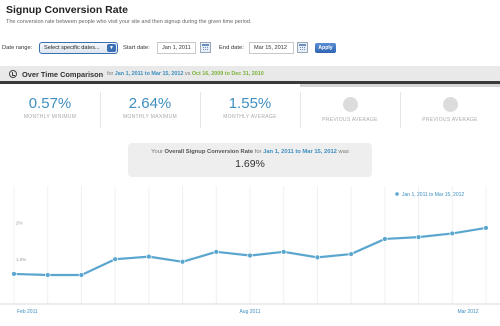 This screenshot has height=326, width=500. What do you see at coordinates (157, 152) in the screenshot?
I see `summary-prefix: Your` at bounding box center [157, 152].